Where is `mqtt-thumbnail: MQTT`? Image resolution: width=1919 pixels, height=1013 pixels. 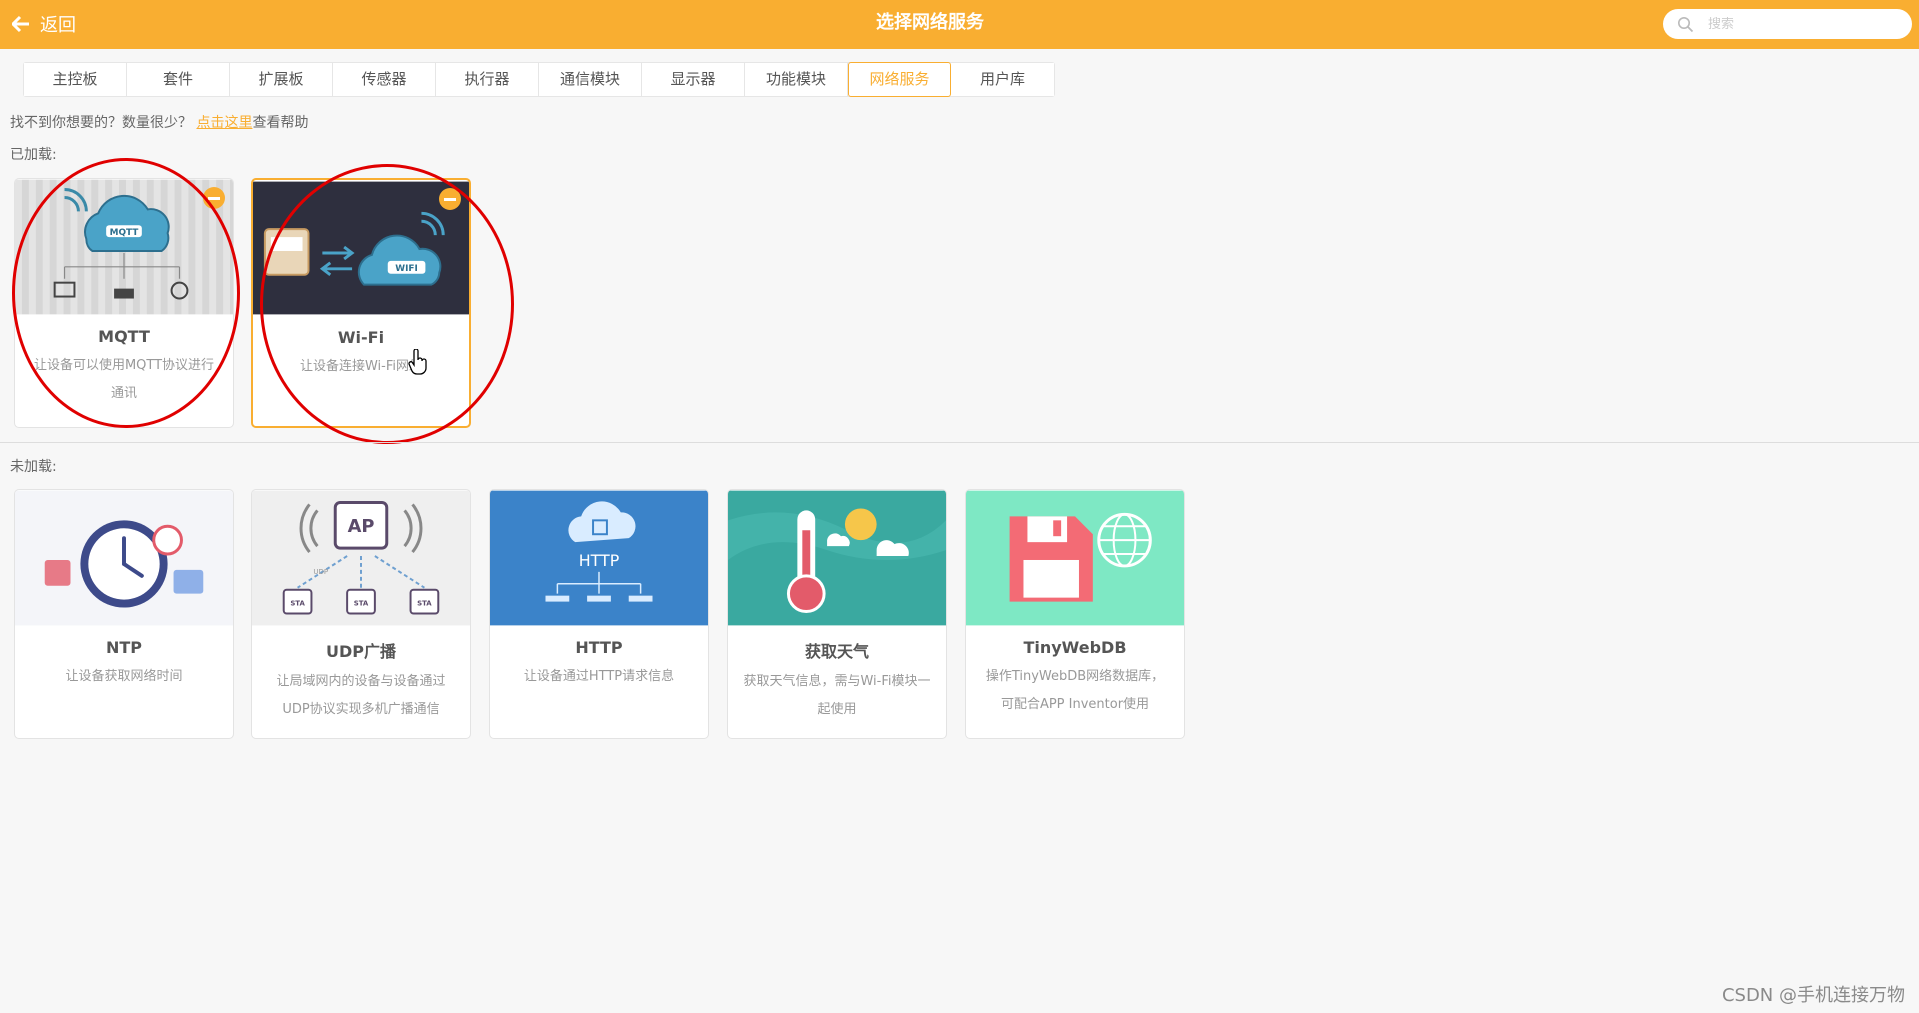 mqtt-thumbnail: MQTT is located at coordinates (124, 247).